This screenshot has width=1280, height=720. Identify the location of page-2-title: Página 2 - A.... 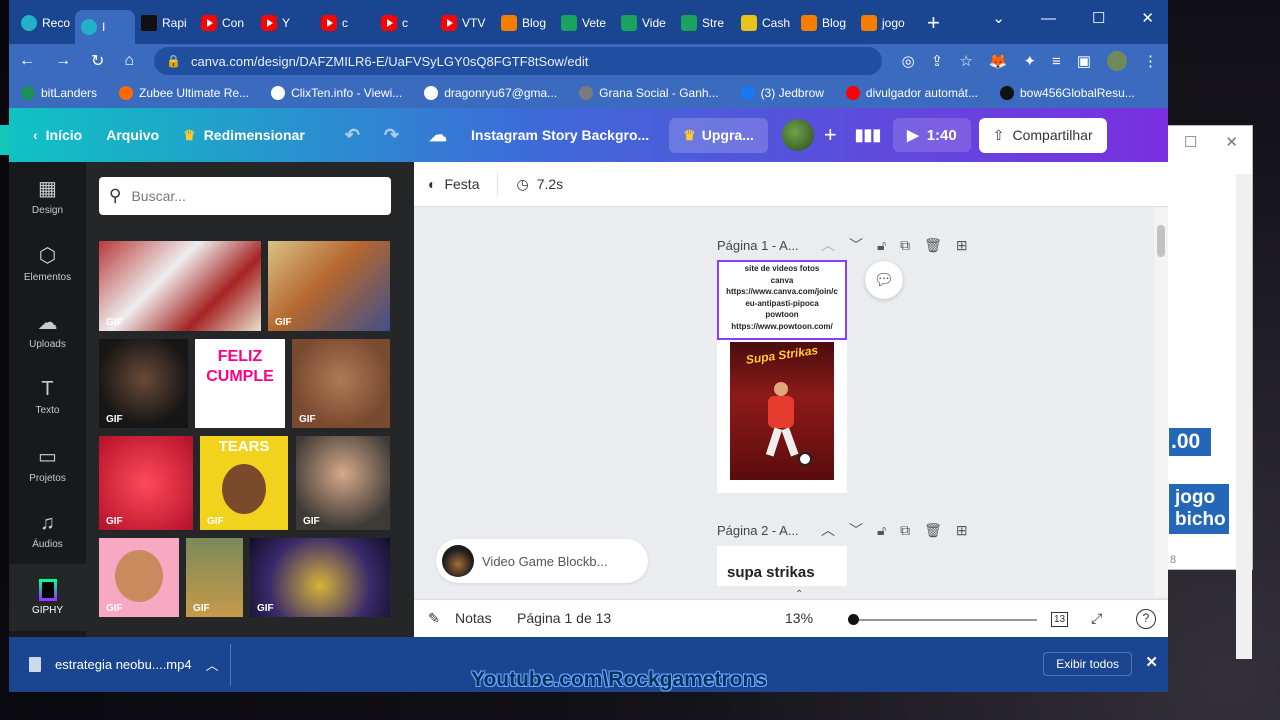
(762, 530).